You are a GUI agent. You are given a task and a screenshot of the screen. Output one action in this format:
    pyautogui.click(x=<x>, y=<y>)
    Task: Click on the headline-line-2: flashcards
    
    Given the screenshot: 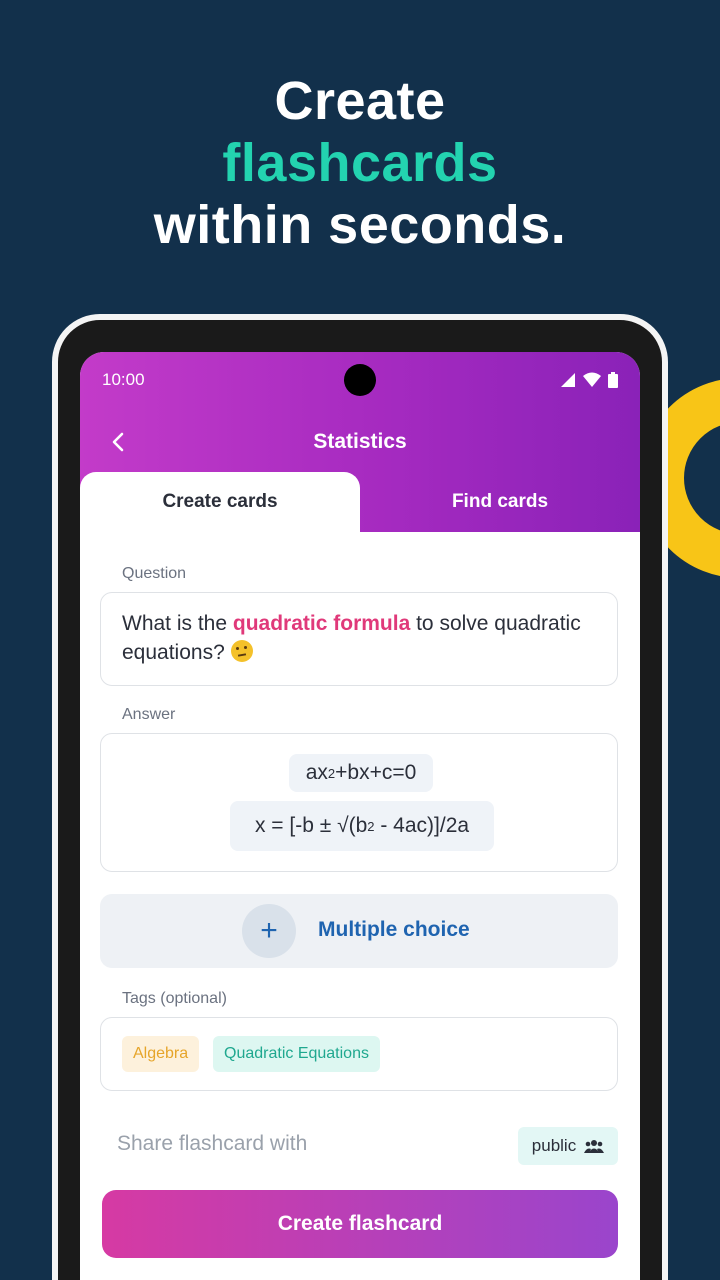 What is the action you would take?
    pyautogui.click(x=360, y=163)
    